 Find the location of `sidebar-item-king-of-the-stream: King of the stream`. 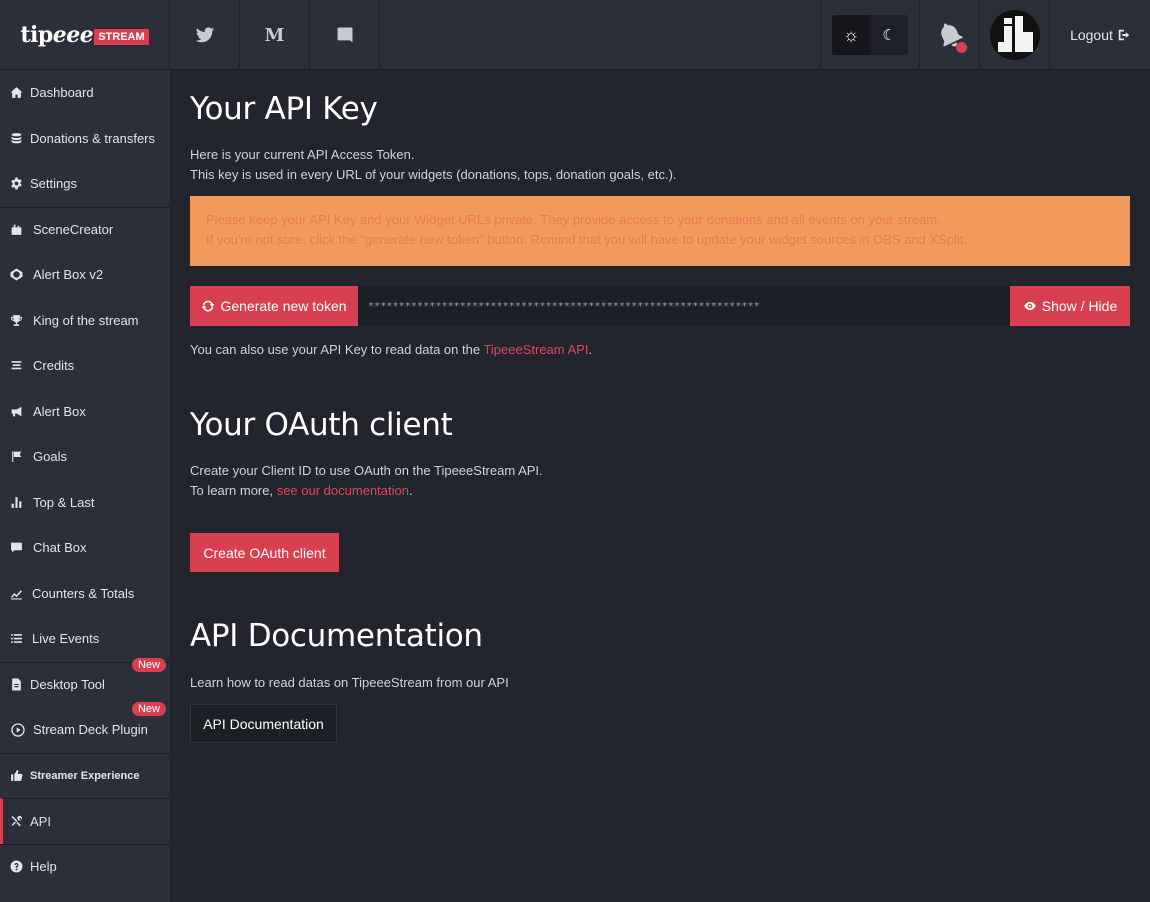

sidebar-item-king-of-the-stream: King of the stream is located at coordinates (85, 321).